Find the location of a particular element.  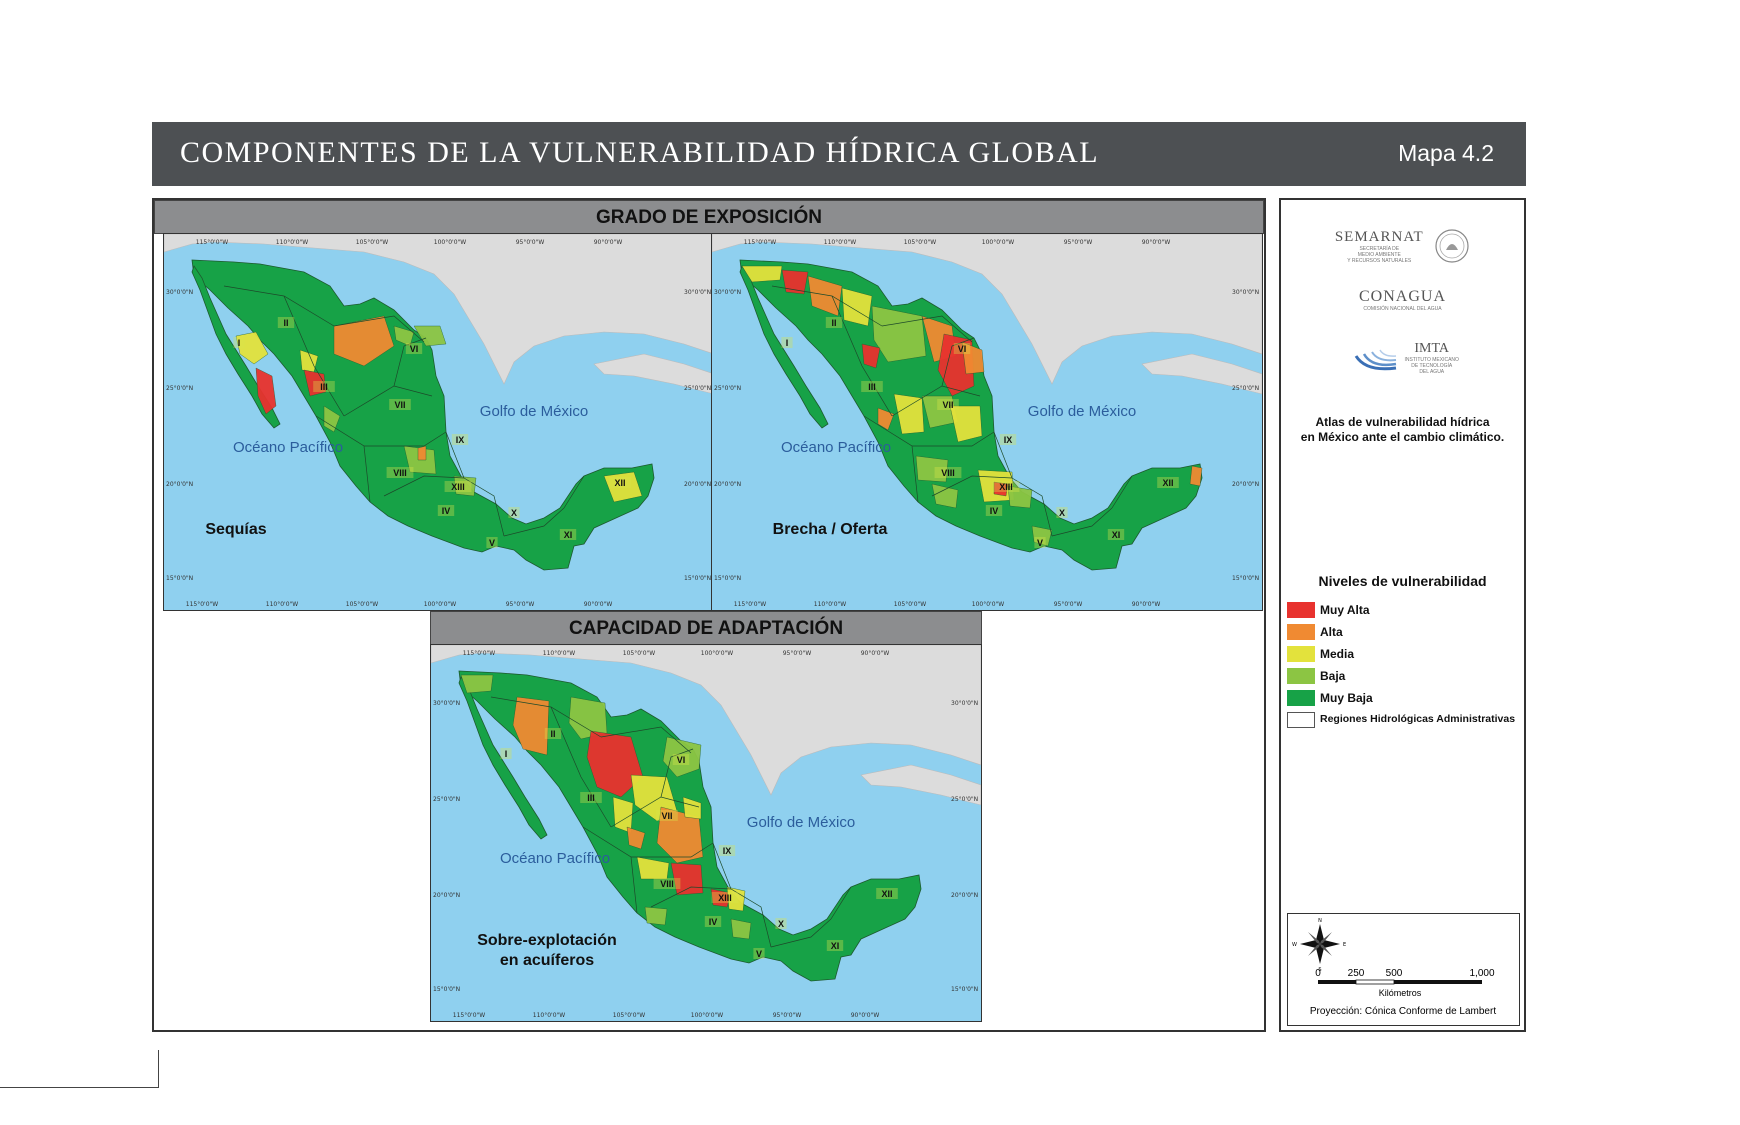

scale-unit: Kilómetros is located at coordinates (1400, 993).